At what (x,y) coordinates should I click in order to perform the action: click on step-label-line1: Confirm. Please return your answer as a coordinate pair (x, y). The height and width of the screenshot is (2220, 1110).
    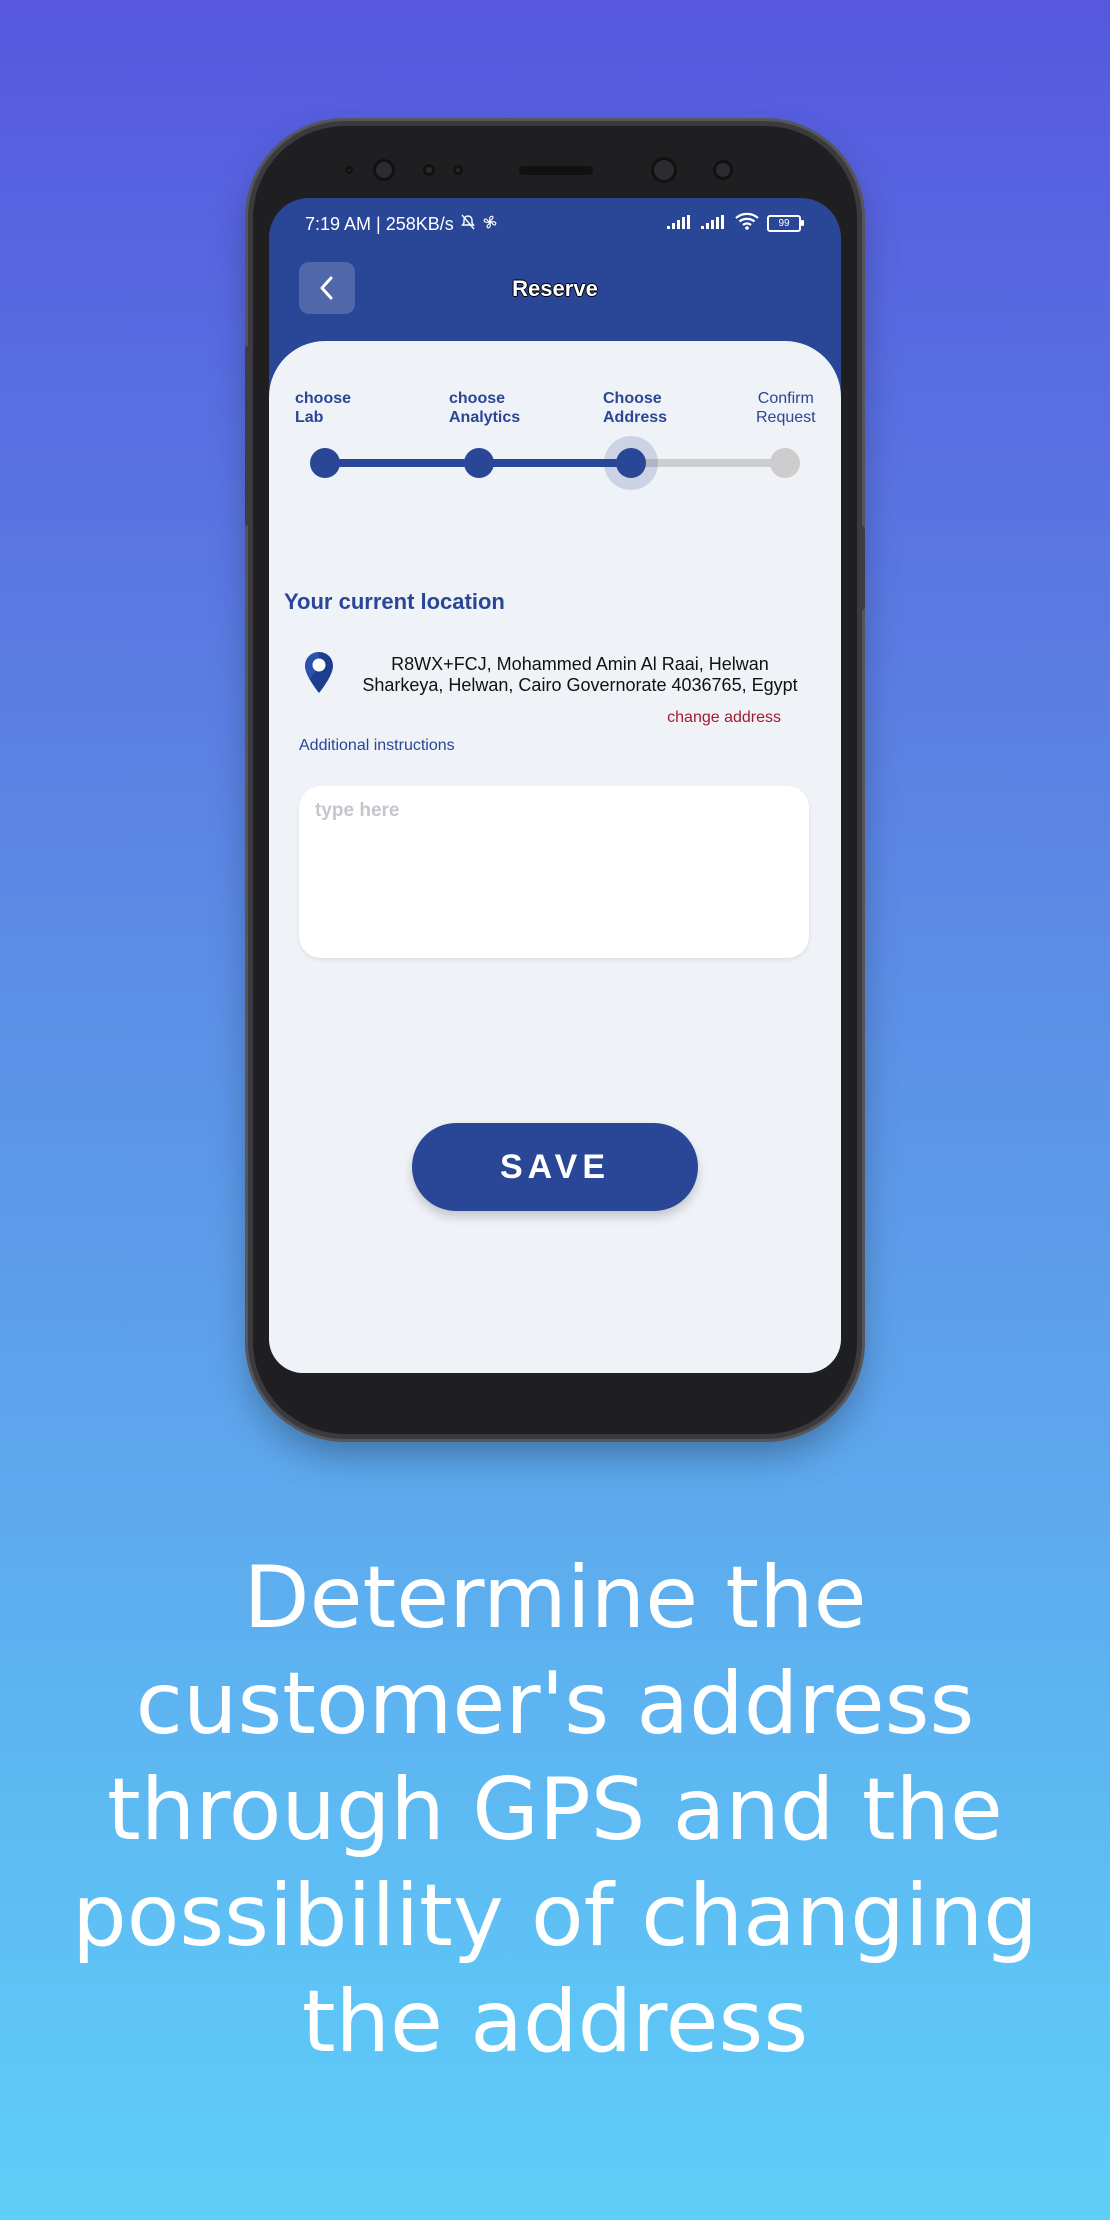
    Looking at the image, I should click on (785, 398).